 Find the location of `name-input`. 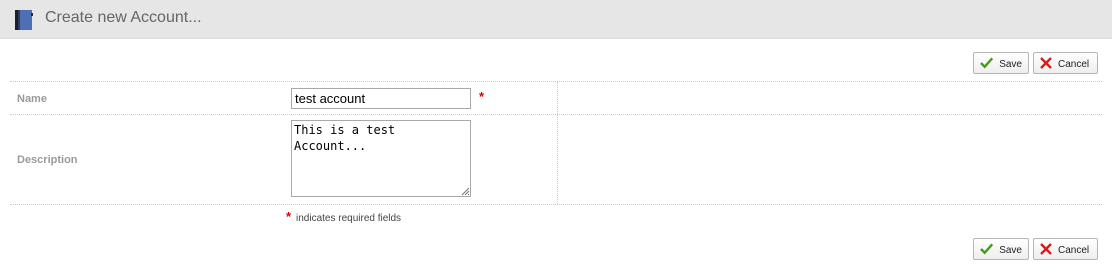

name-input is located at coordinates (381, 98).